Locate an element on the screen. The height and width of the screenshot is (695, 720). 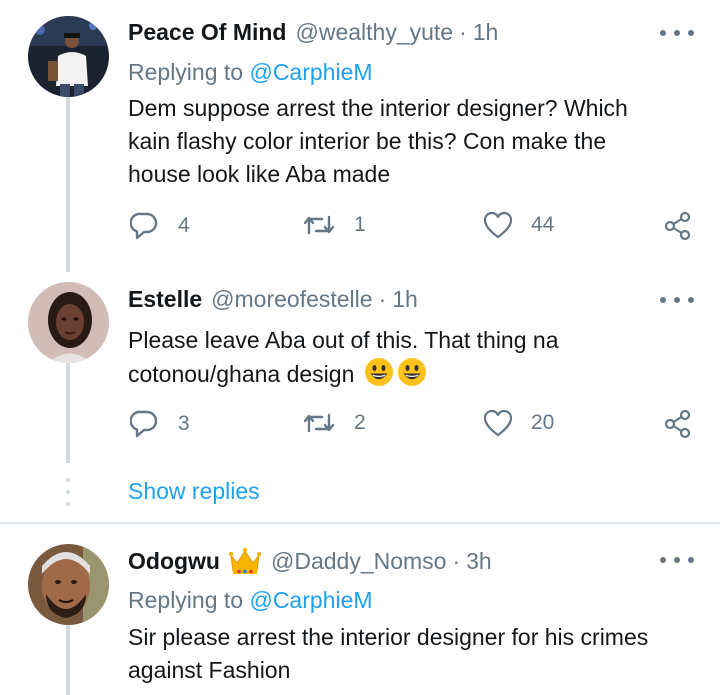
action-bar: 4 1 44 is located at coordinates (418, 228).